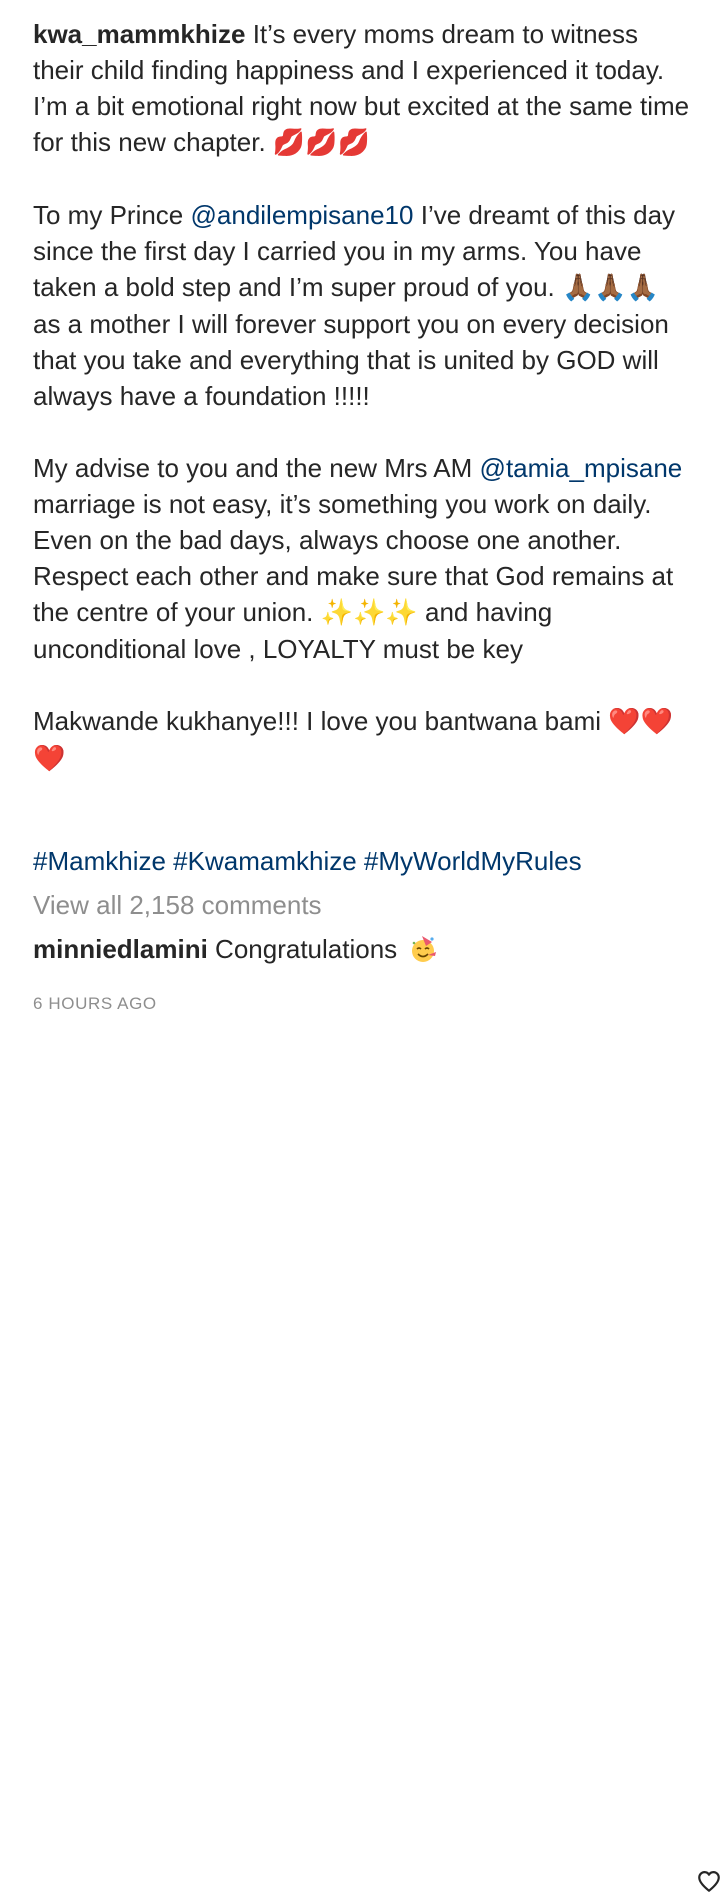 The height and width of the screenshot is (1894, 720). Describe the element at coordinates (177, 905) in the screenshot. I see `view-all-comments-link: View all 2,158 comments` at that location.